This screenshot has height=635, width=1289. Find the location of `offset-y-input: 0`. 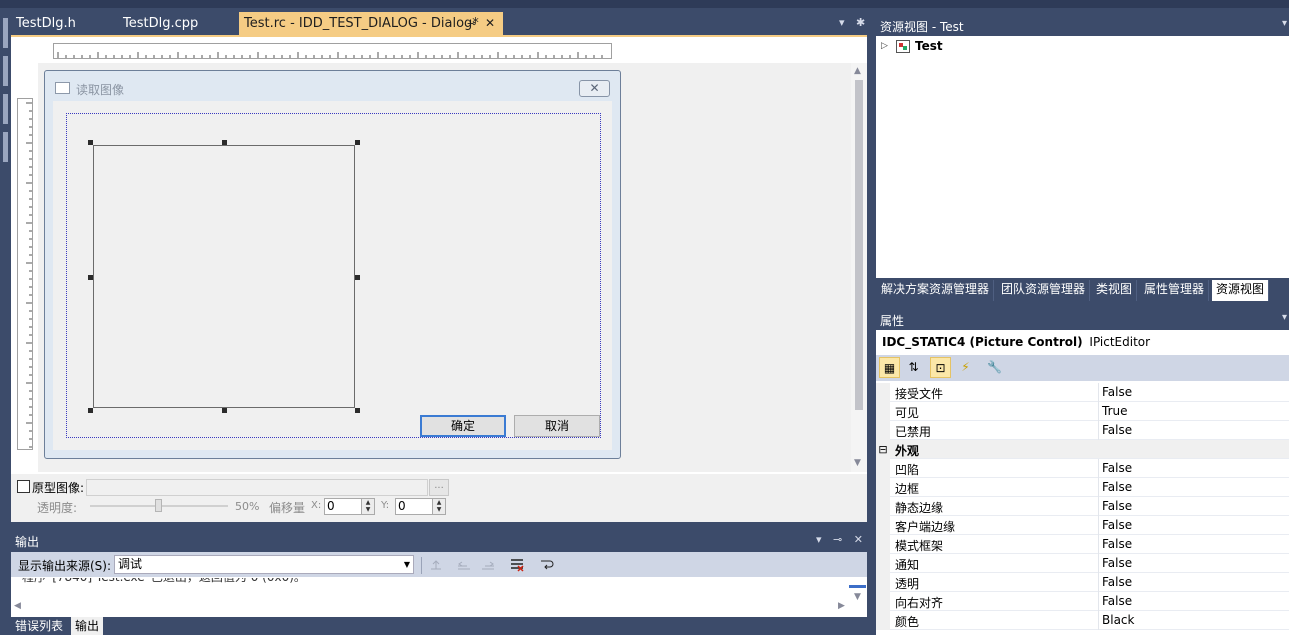

offset-y-input: 0 is located at coordinates (414, 506).